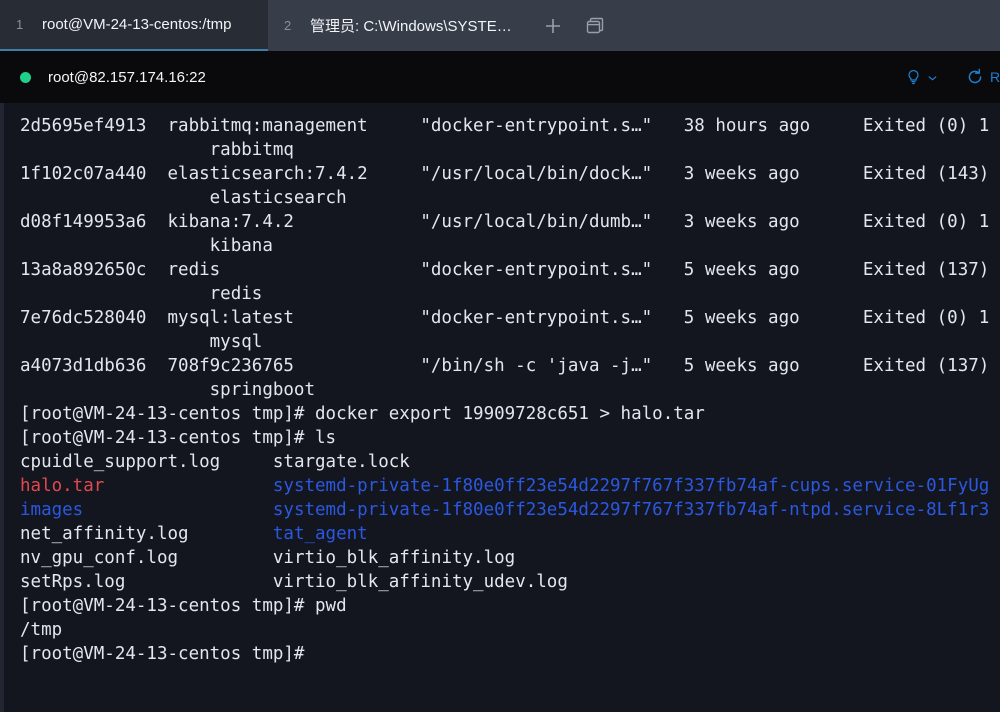 The image size is (1000, 712). Describe the element at coordinates (574, 25) in the screenshot. I see `tab-bar-actions` at that location.